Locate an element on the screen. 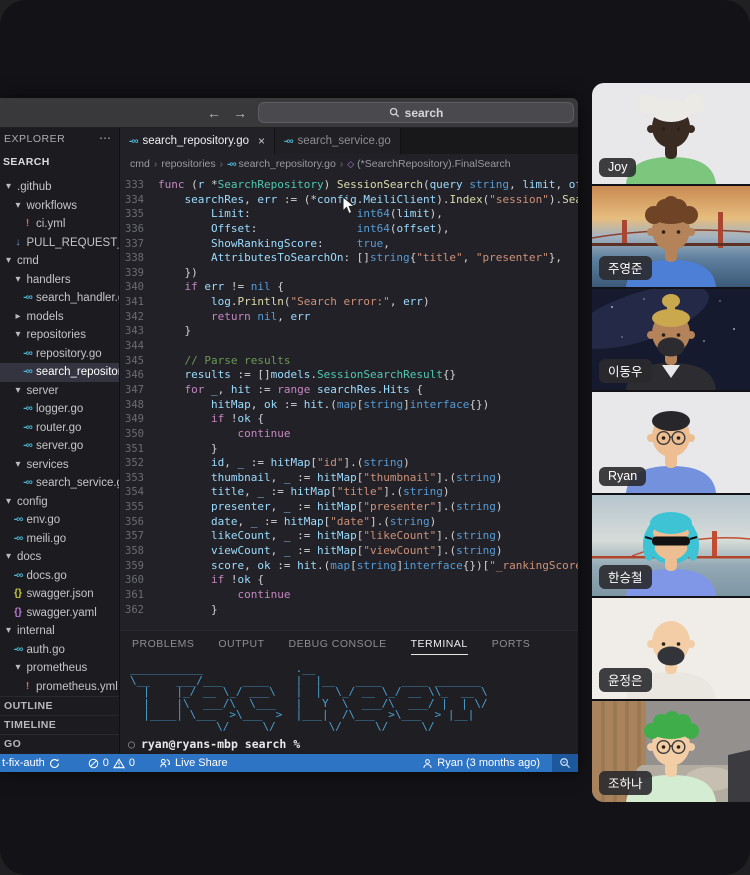 The width and height of the screenshot is (750, 875). participant-tile: 이동우 is located at coordinates (671, 339).